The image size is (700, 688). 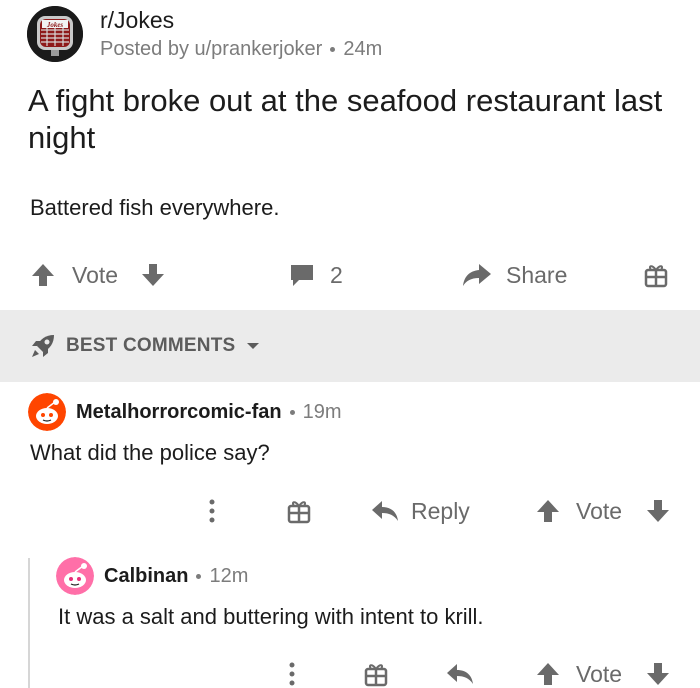 I want to click on post-age: 24m, so click(x=363, y=49).